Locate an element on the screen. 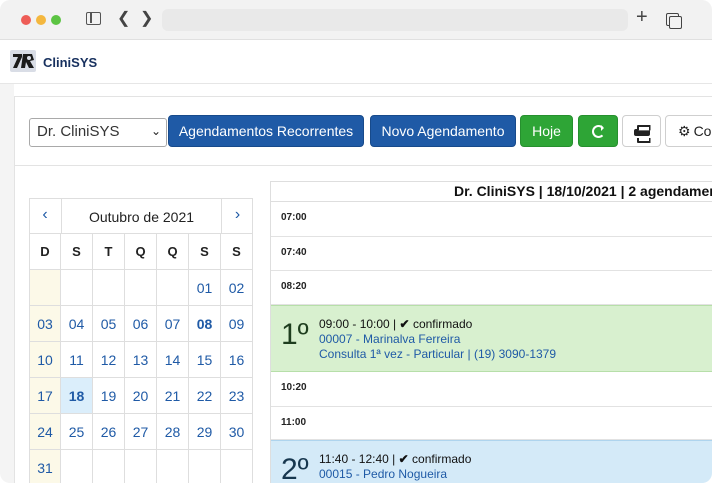 This screenshot has height=483, width=712. new-tab-plus-icon: + is located at coordinates (642, 17).